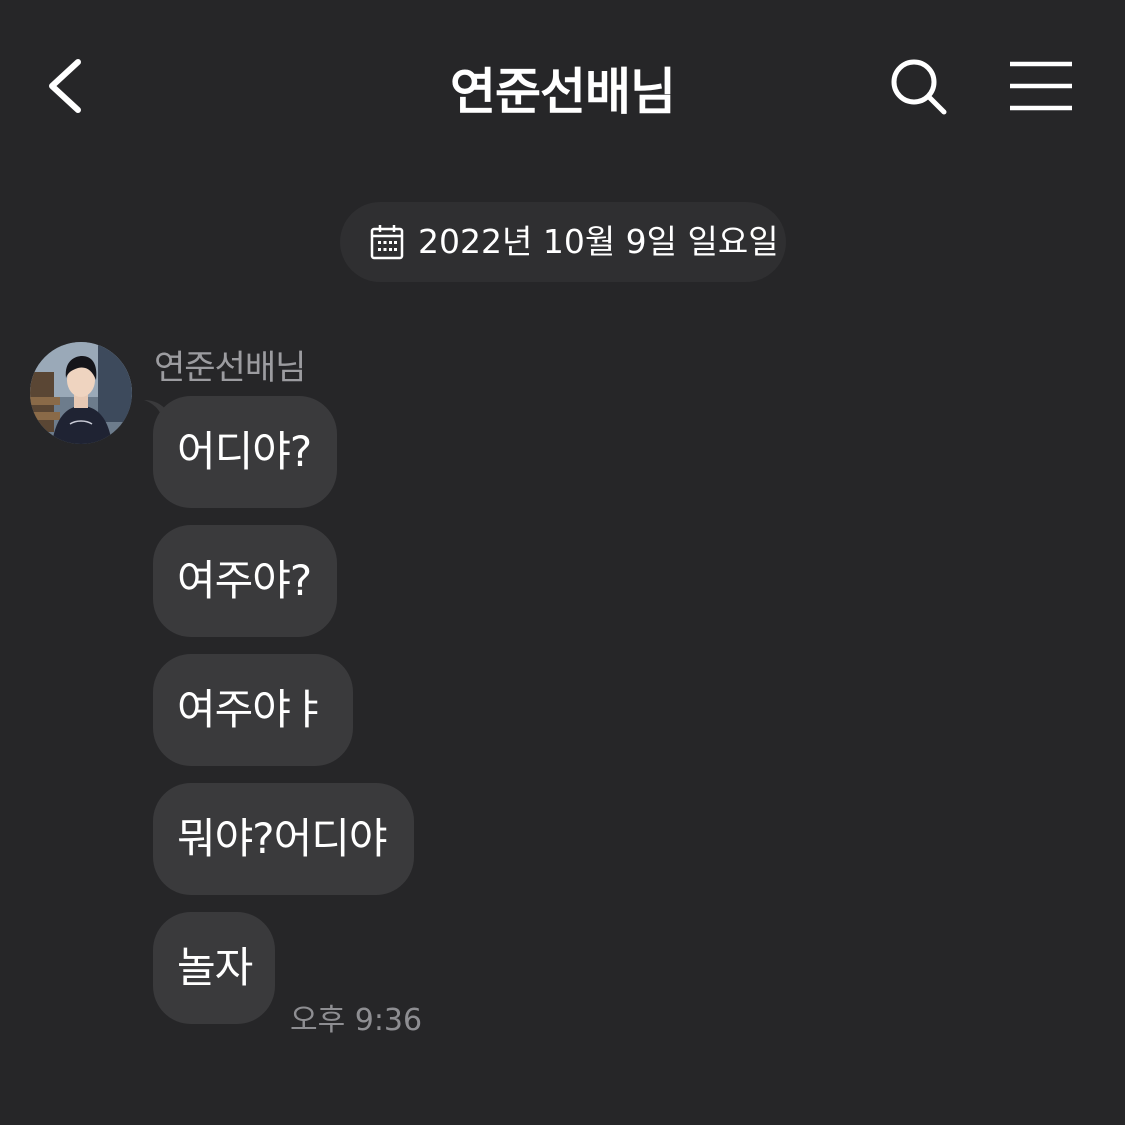 This screenshot has width=1125, height=1125. I want to click on message-bubble: 뭐야?어디야, so click(283, 839).